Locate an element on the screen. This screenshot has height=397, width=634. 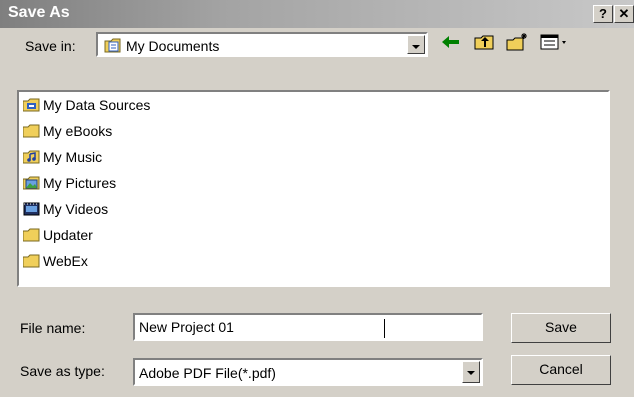
documents-folder-icon is located at coordinates (112, 45).